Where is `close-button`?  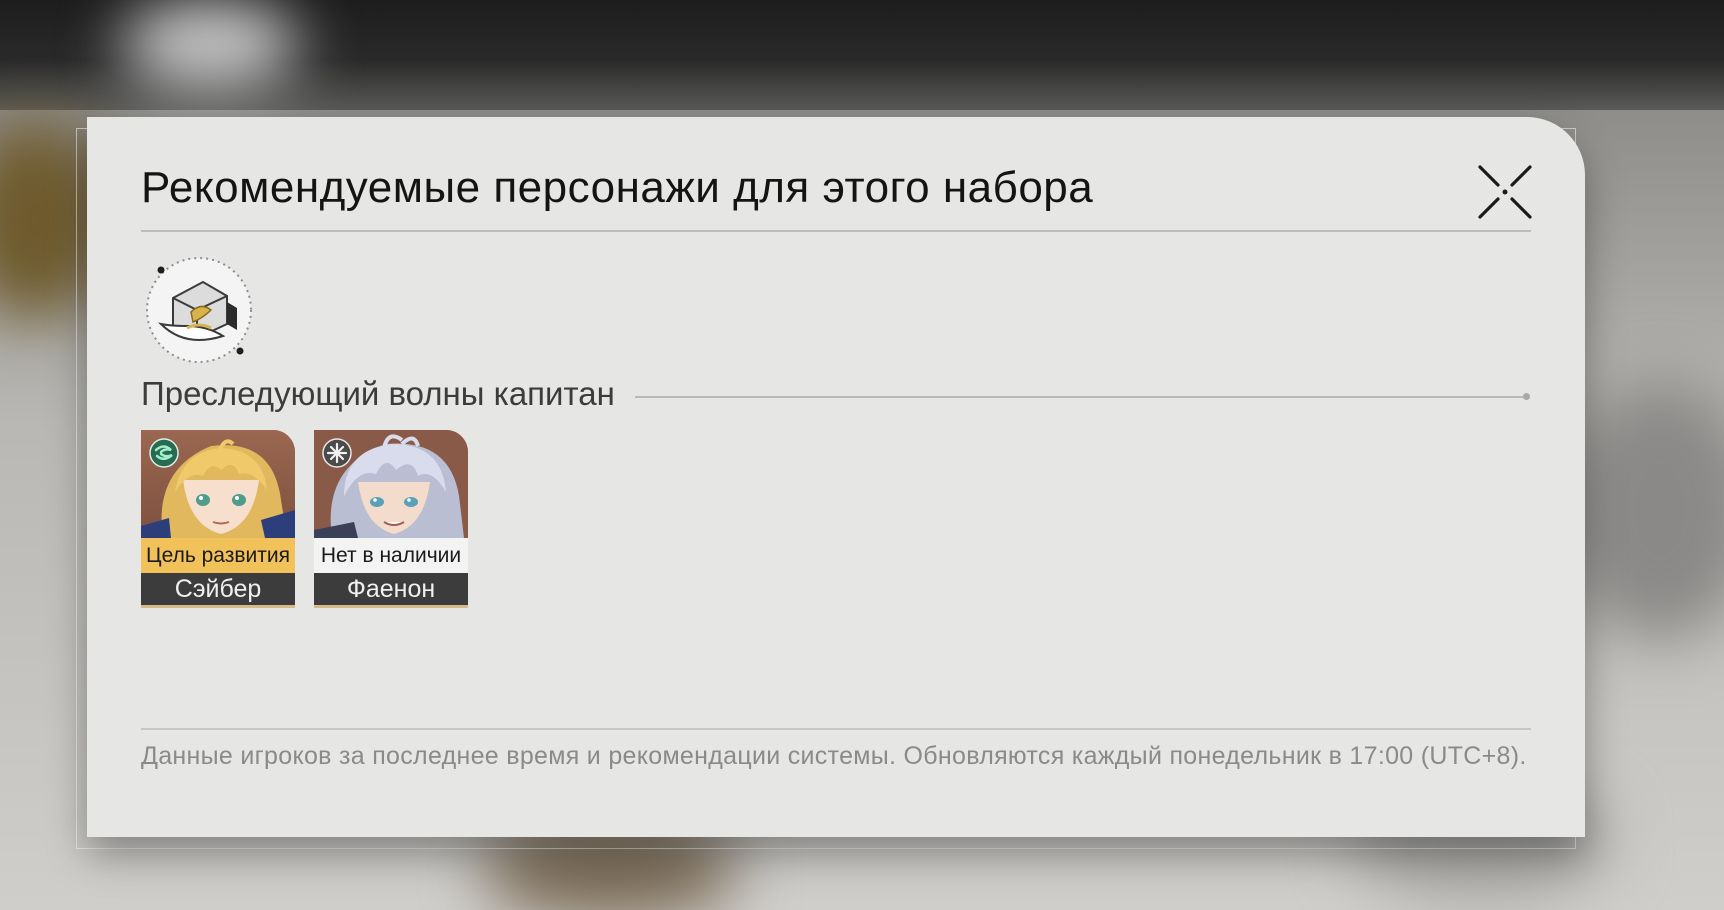
close-button is located at coordinates (1505, 192).